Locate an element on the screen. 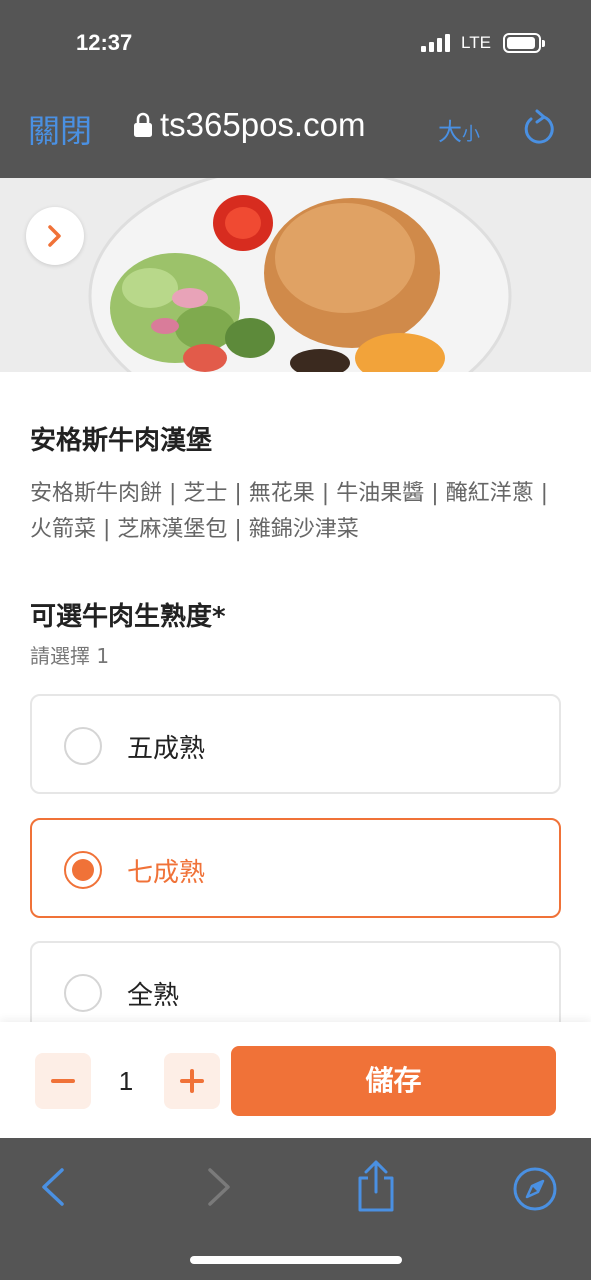 The image size is (591, 1280). minus-icon is located at coordinates (63, 1081).